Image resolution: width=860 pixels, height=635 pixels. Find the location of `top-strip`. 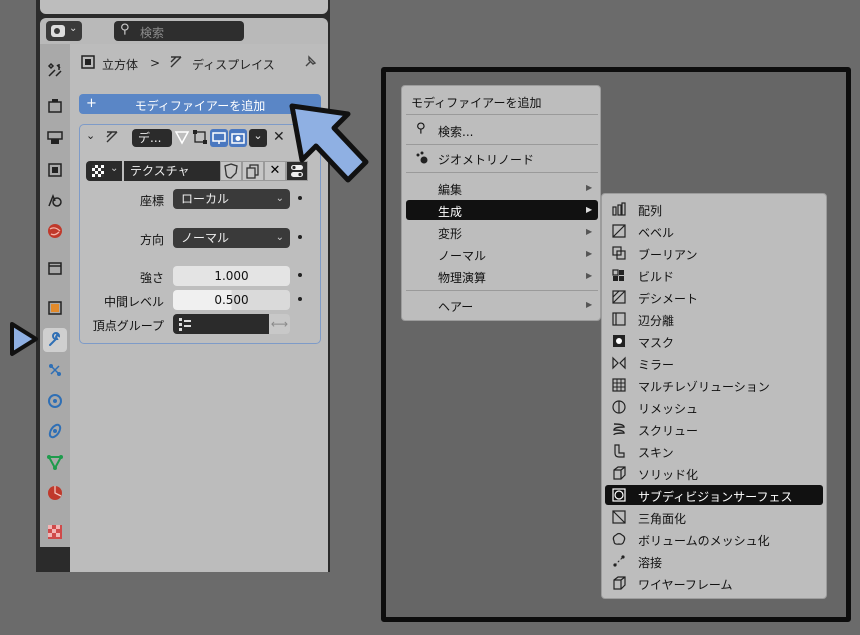

top-strip is located at coordinates (184, 7).